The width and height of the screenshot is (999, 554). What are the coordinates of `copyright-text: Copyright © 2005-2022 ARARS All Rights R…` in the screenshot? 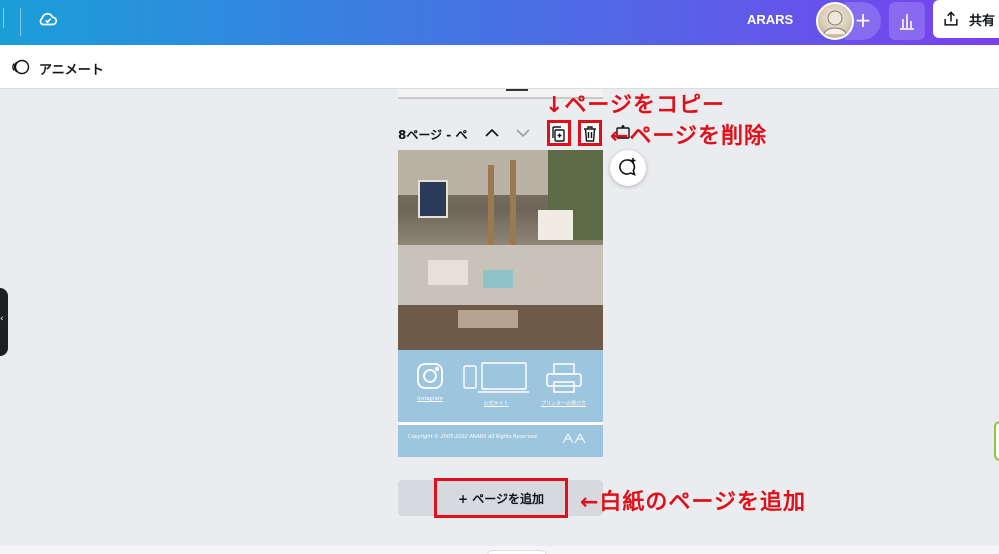 It's located at (473, 437).